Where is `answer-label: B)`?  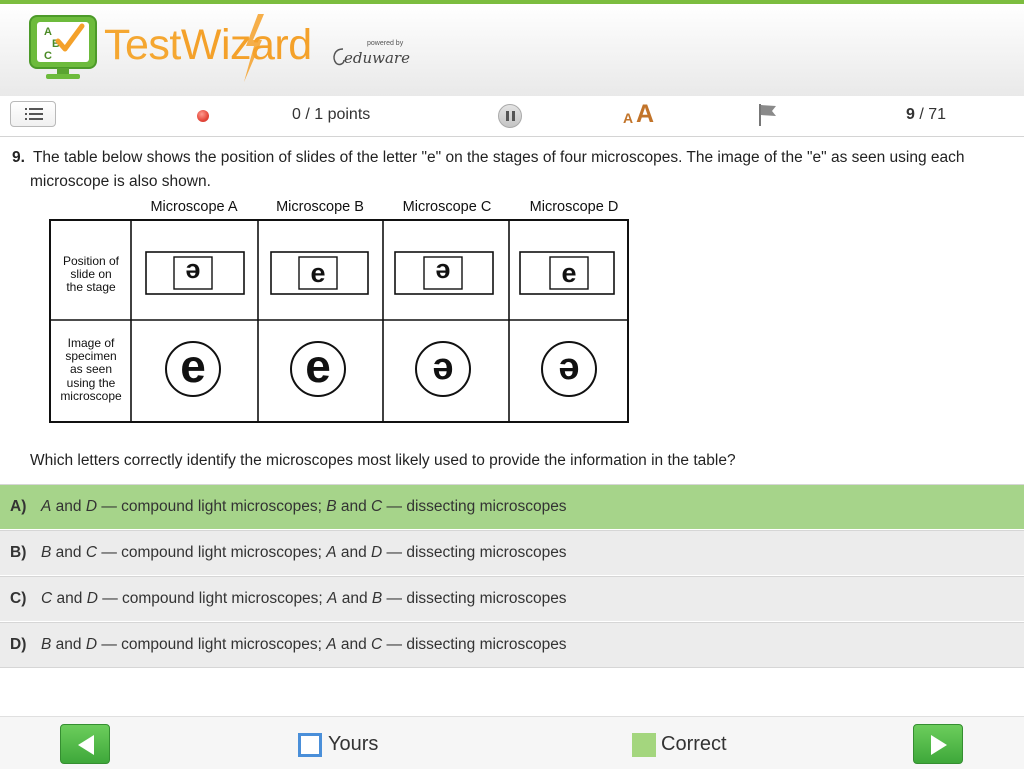 answer-label: B) is located at coordinates (18, 552).